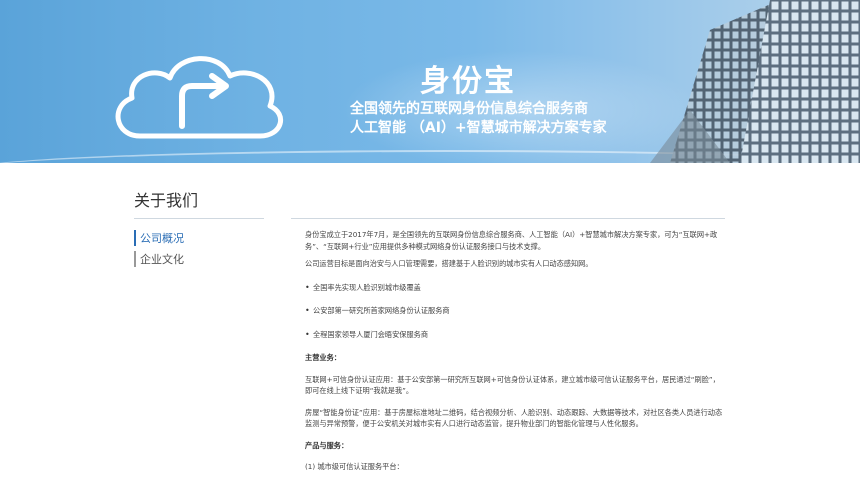 This screenshot has width=860, height=500. Describe the element at coordinates (449, 263) in the screenshot. I see `paragraph-goal: 公司运营目标是面向治安与人口管理需要，搭建基于人脸识别的城市实有人口动态感知网。` at that location.